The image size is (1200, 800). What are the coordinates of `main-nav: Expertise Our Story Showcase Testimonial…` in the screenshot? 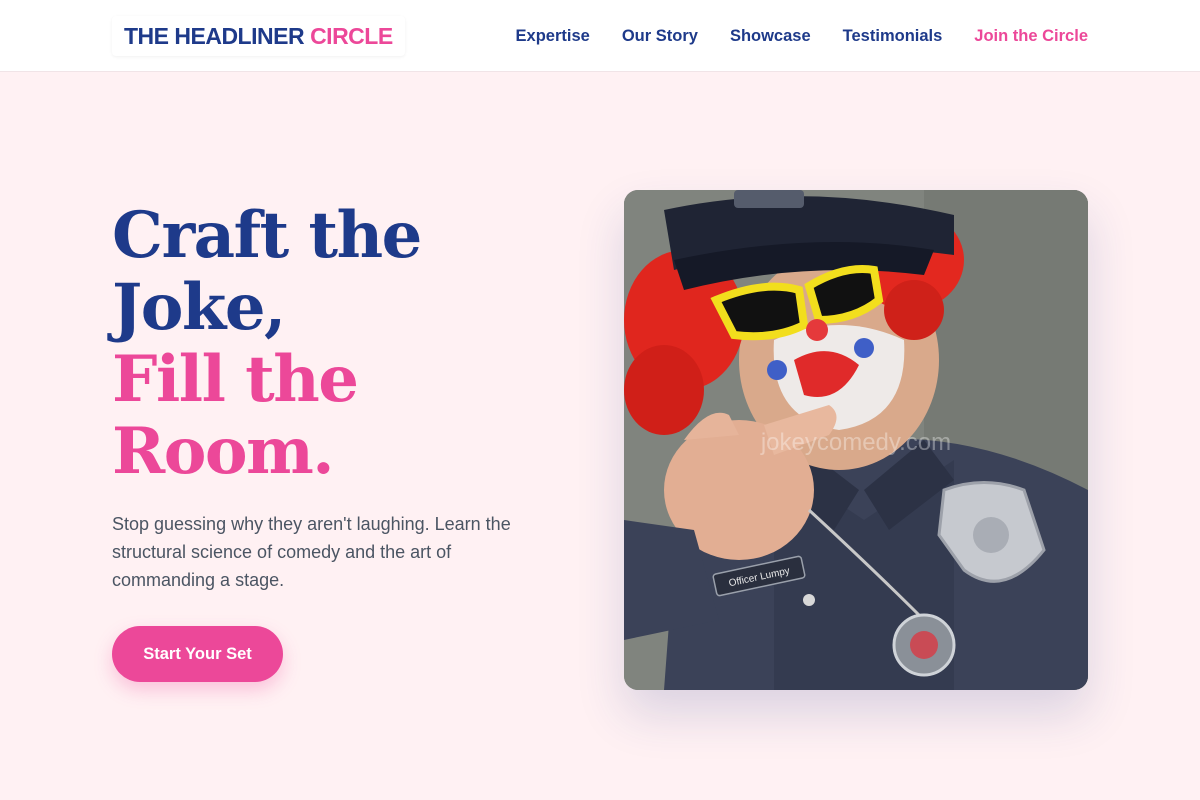 It's located at (802, 36).